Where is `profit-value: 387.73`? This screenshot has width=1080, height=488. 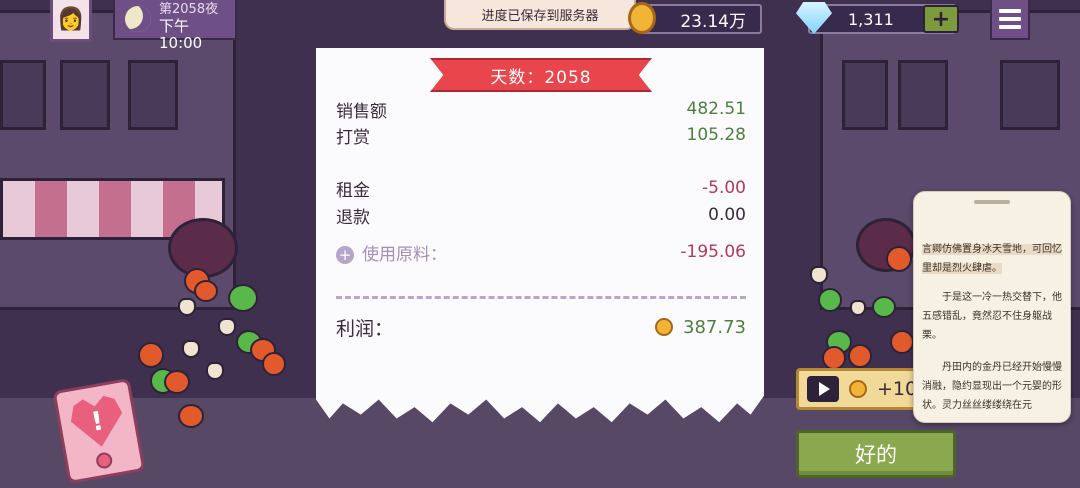 profit-value: 387.73 is located at coordinates (714, 327).